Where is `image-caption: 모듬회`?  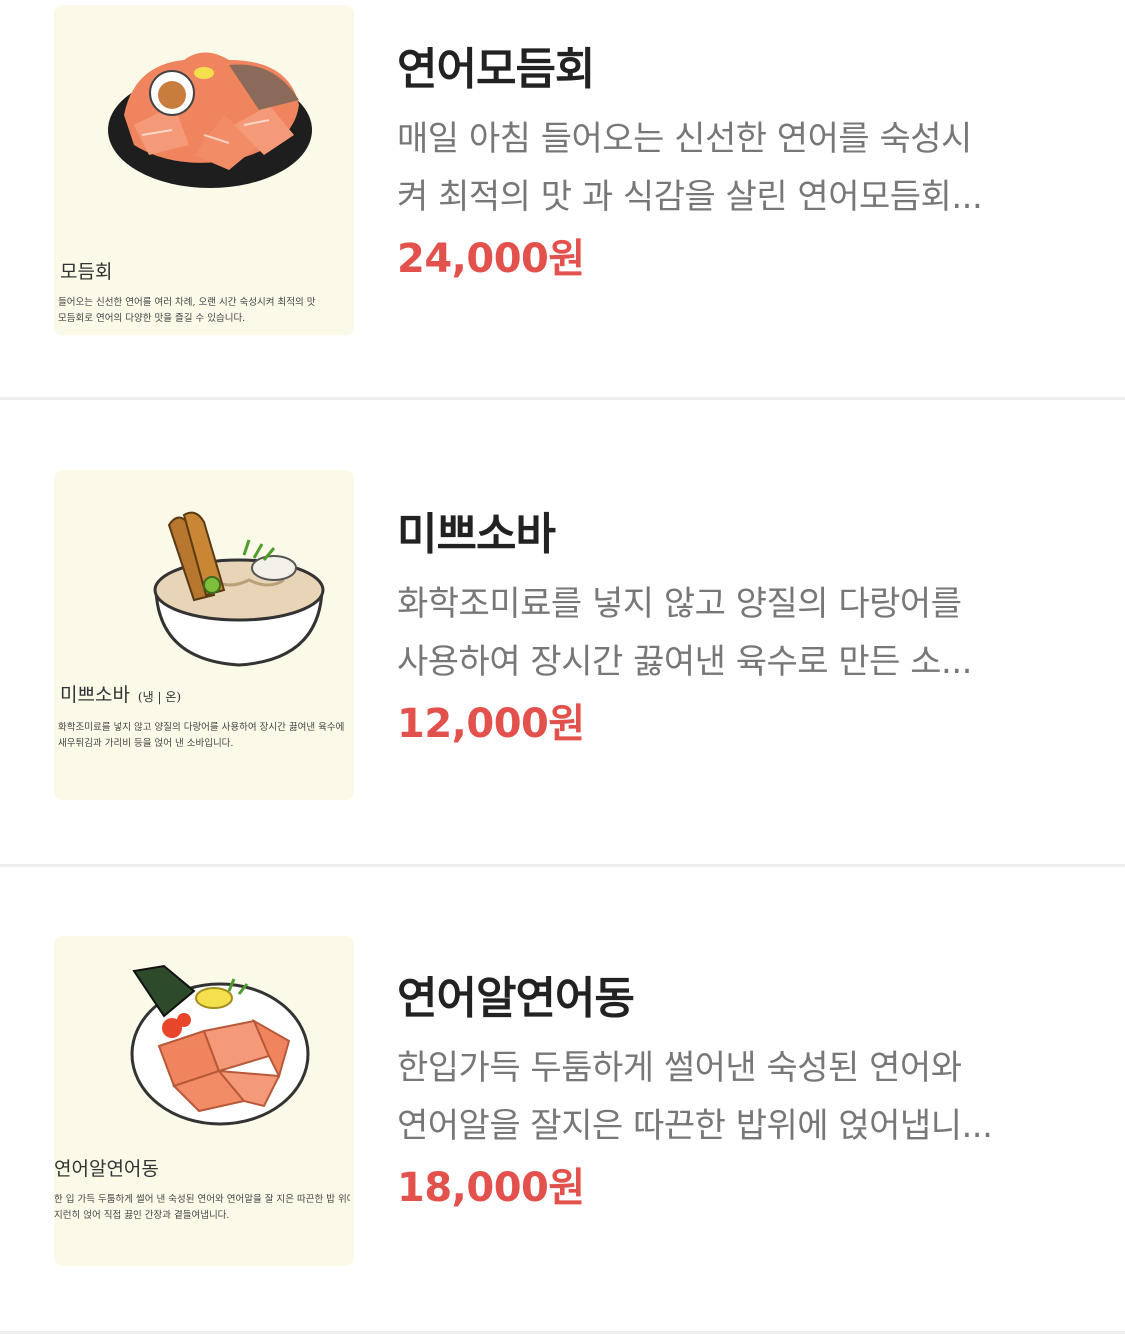
image-caption: 모듬회 is located at coordinates (86, 272).